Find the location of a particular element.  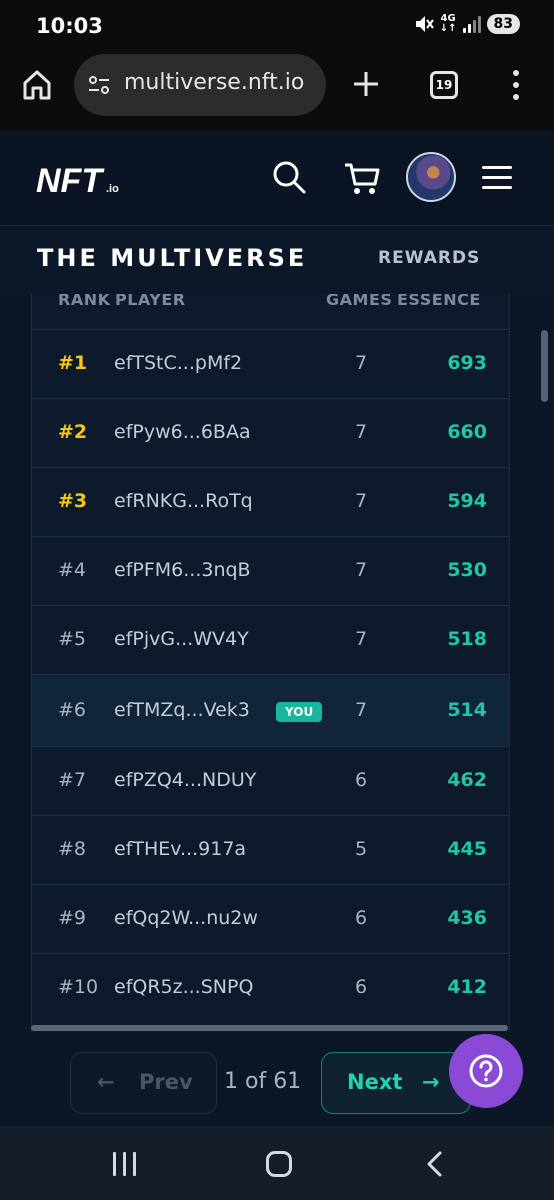

essence-cell: 660 is located at coordinates (467, 432).